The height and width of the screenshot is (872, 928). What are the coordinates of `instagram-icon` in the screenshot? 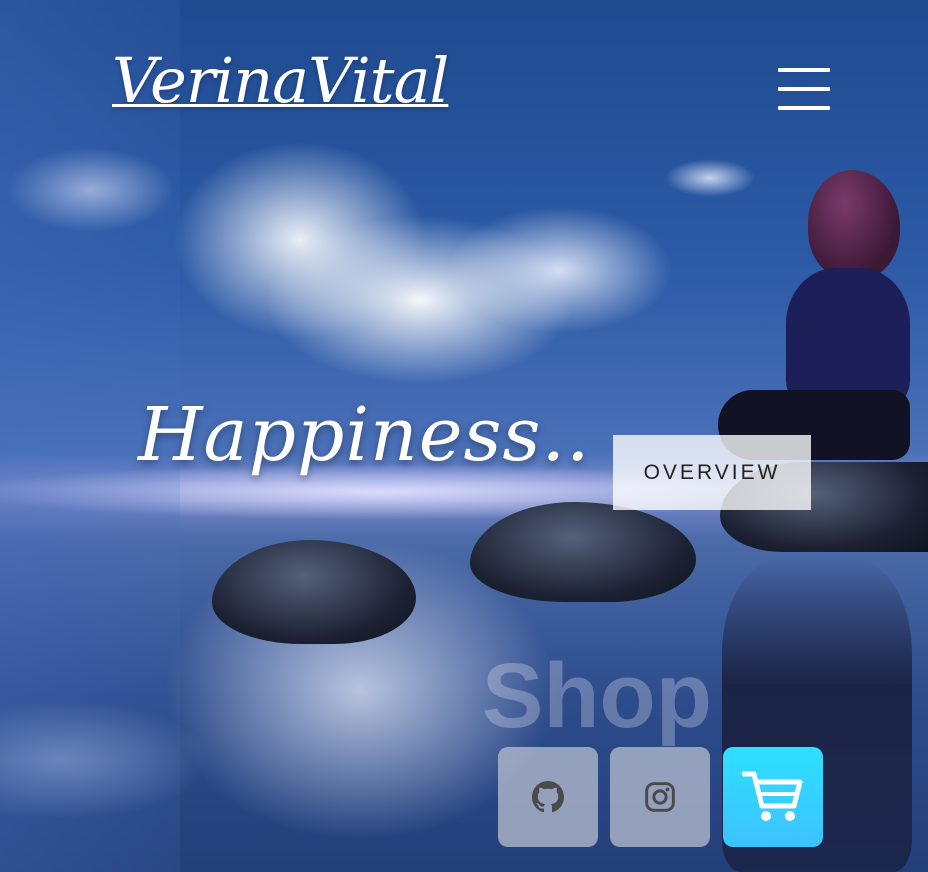 It's located at (660, 797).